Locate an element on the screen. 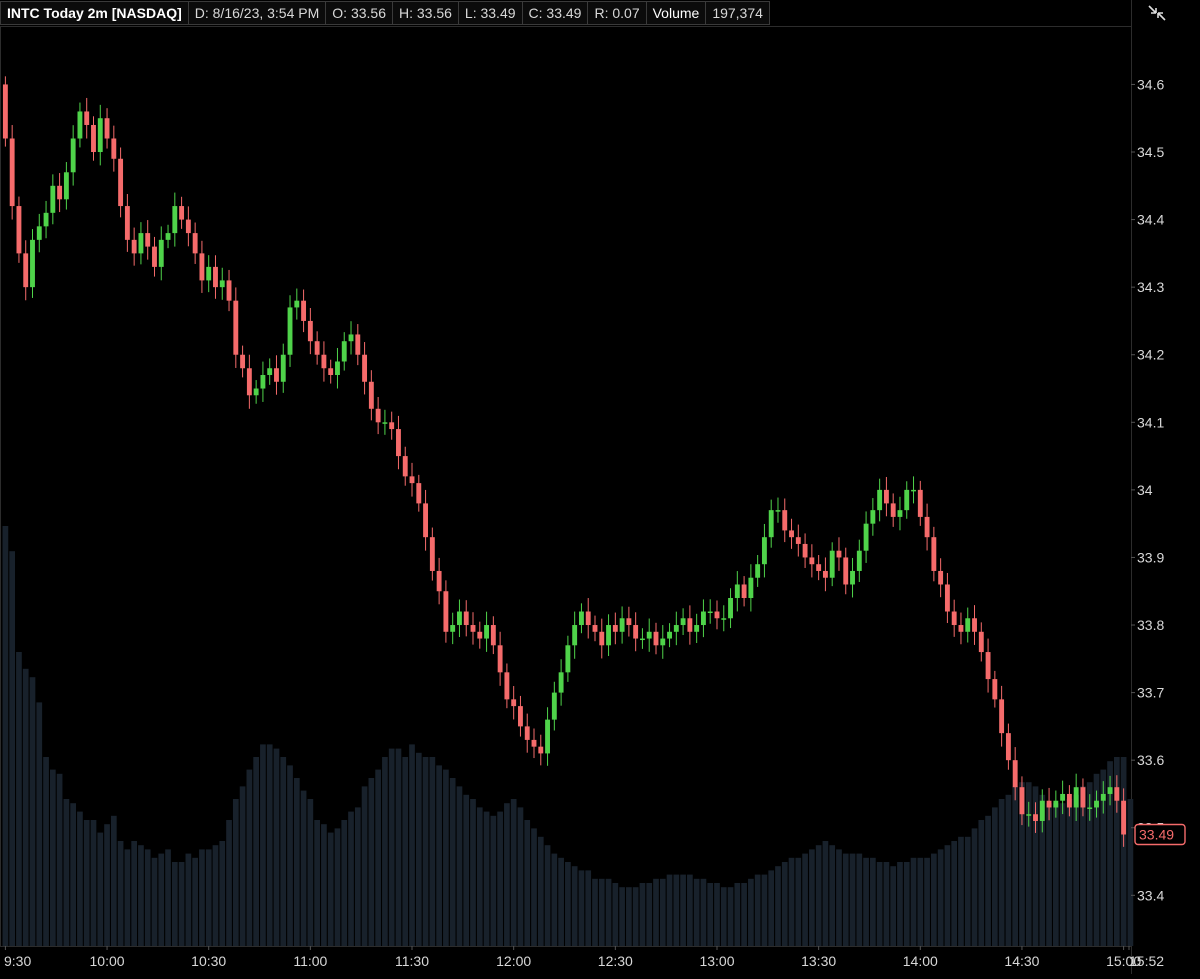 This screenshot has width=1200, height=979. y-tick-label: 34.1 is located at coordinates (1150, 422).